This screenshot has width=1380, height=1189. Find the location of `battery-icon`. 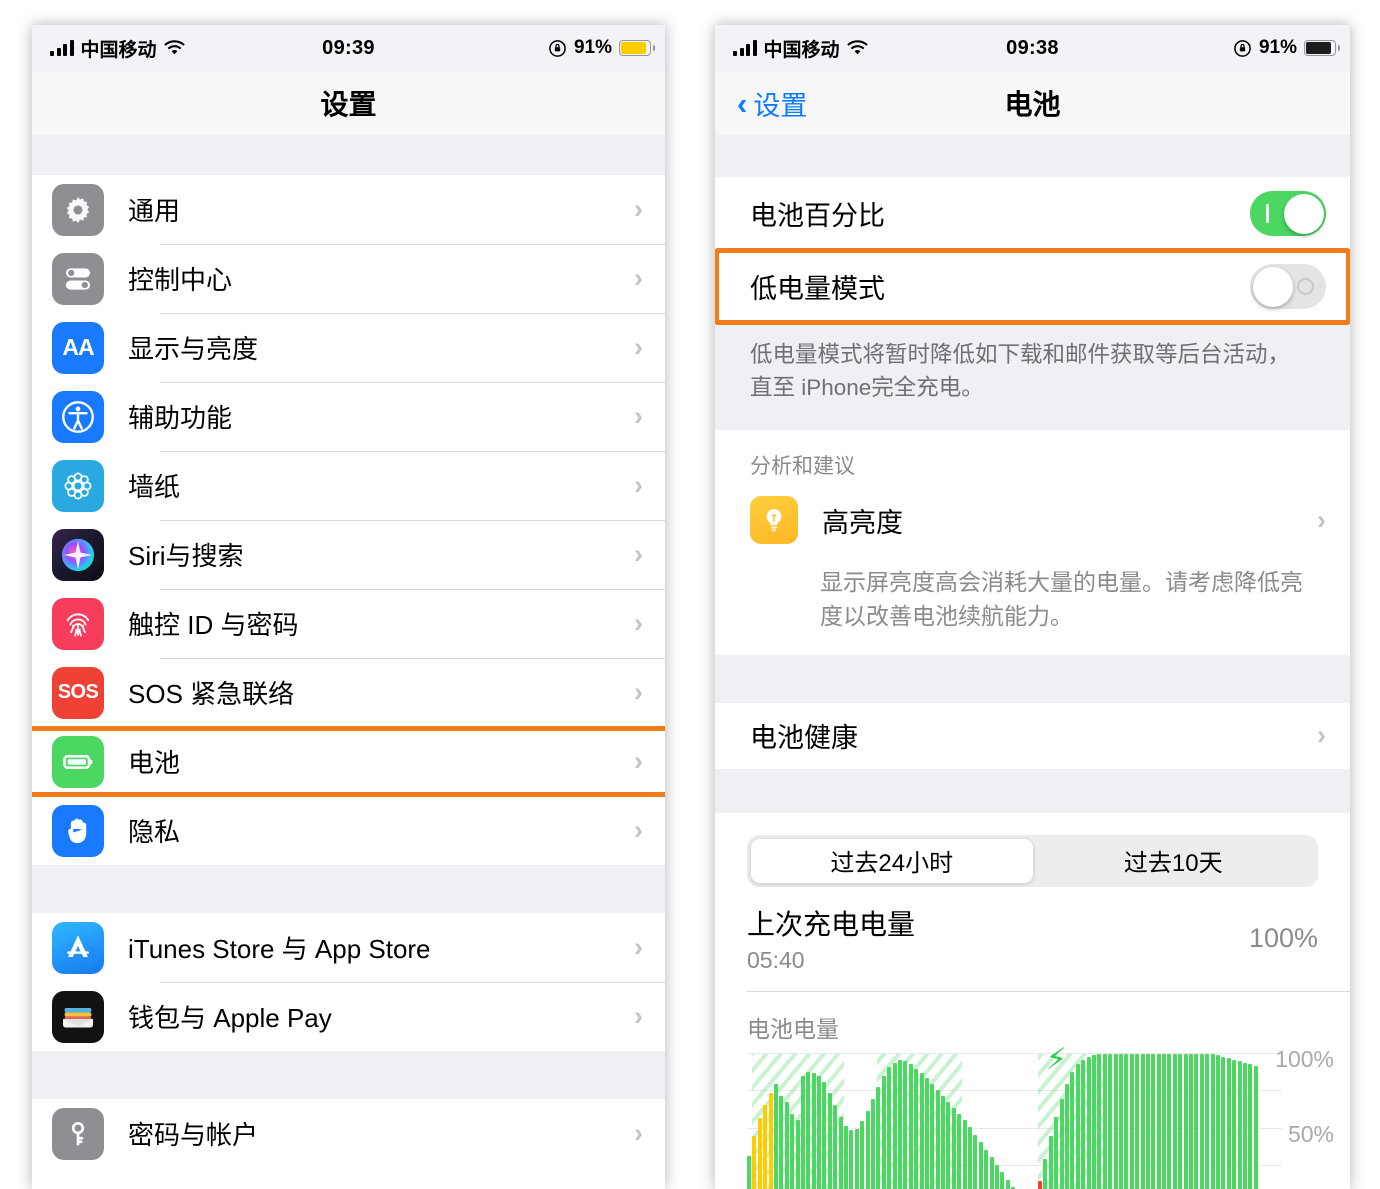

battery-icon is located at coordinates (637, 48).